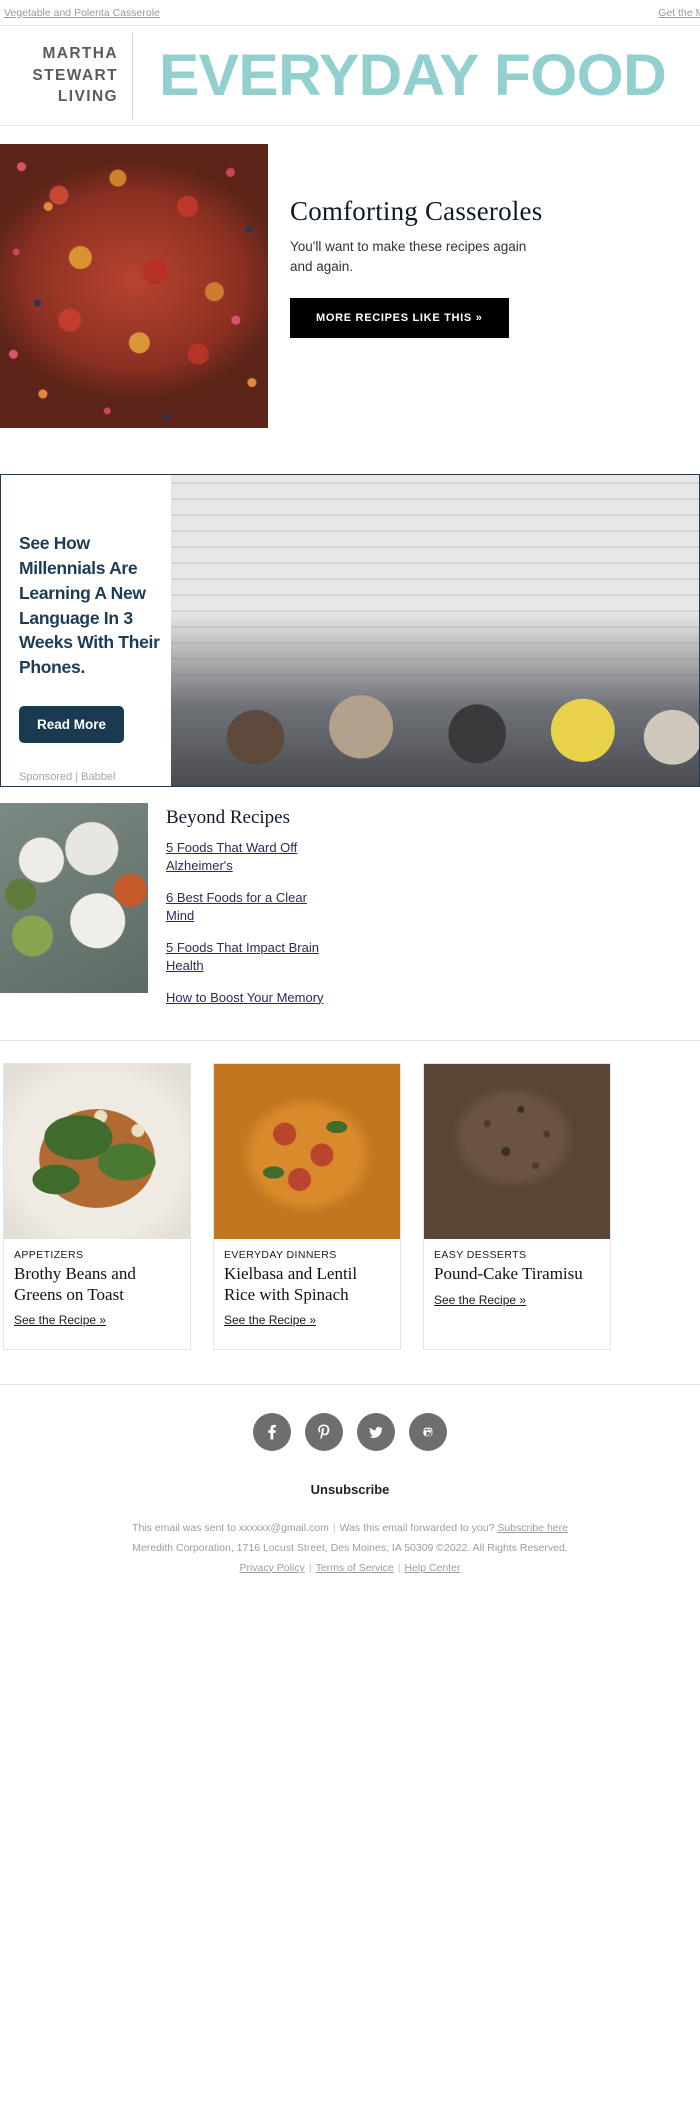 This screenshot has height=2105, width=700. Describe the element at coordinates (251, 857) in the screenshot. I see `beyond-link-1: 5 Foods That Ward Off Alzheimer's` at that location.